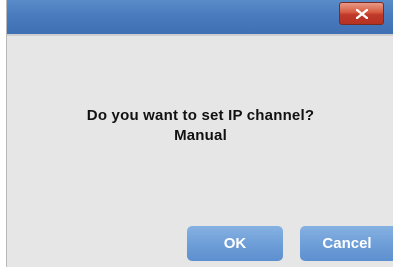 This screenshot has height=267, width=393. What do you see at coordinates (235, 243) in the screenshot?
I see `ok-button: OK` at bounding box center [235, 243].